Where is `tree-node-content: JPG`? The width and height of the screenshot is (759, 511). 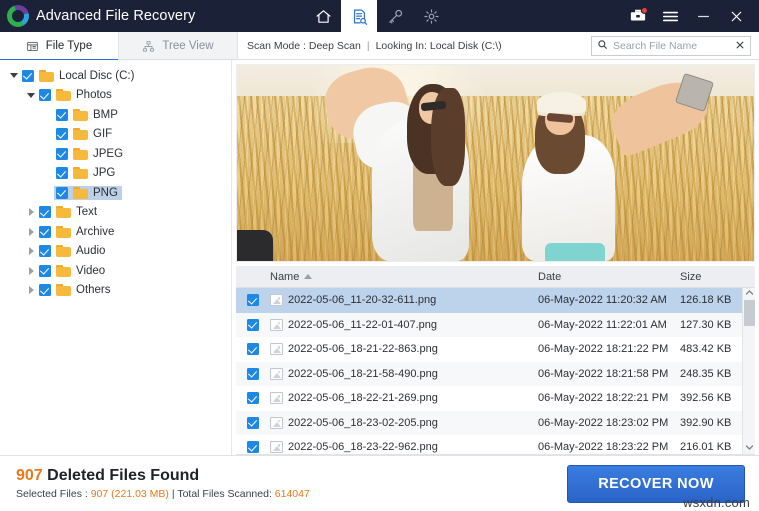
tree-node-content: JPG is located at coordinates (86, 173).